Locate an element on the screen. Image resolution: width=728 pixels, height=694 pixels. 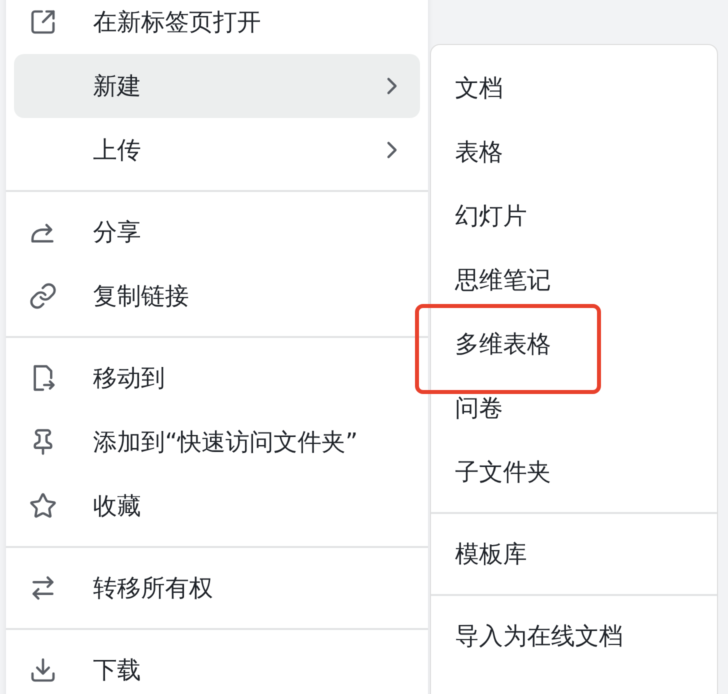
star-icon is located at coordinates (43, 506).